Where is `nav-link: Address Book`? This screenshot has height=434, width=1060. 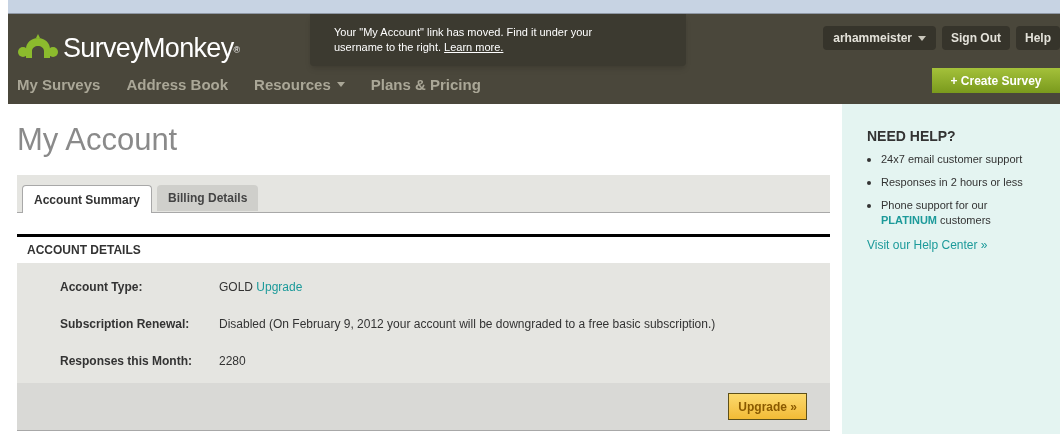 nav-link: Address Book is located at coordinates (177, 84).